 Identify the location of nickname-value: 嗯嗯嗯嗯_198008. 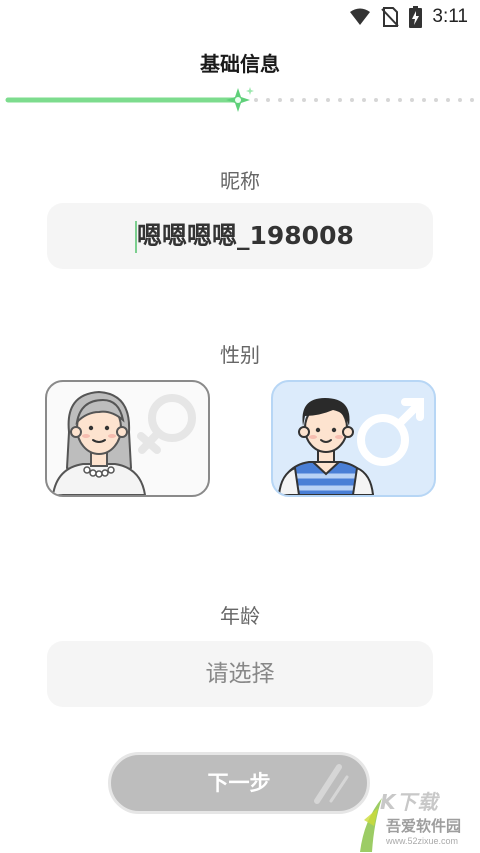
(245, 235).